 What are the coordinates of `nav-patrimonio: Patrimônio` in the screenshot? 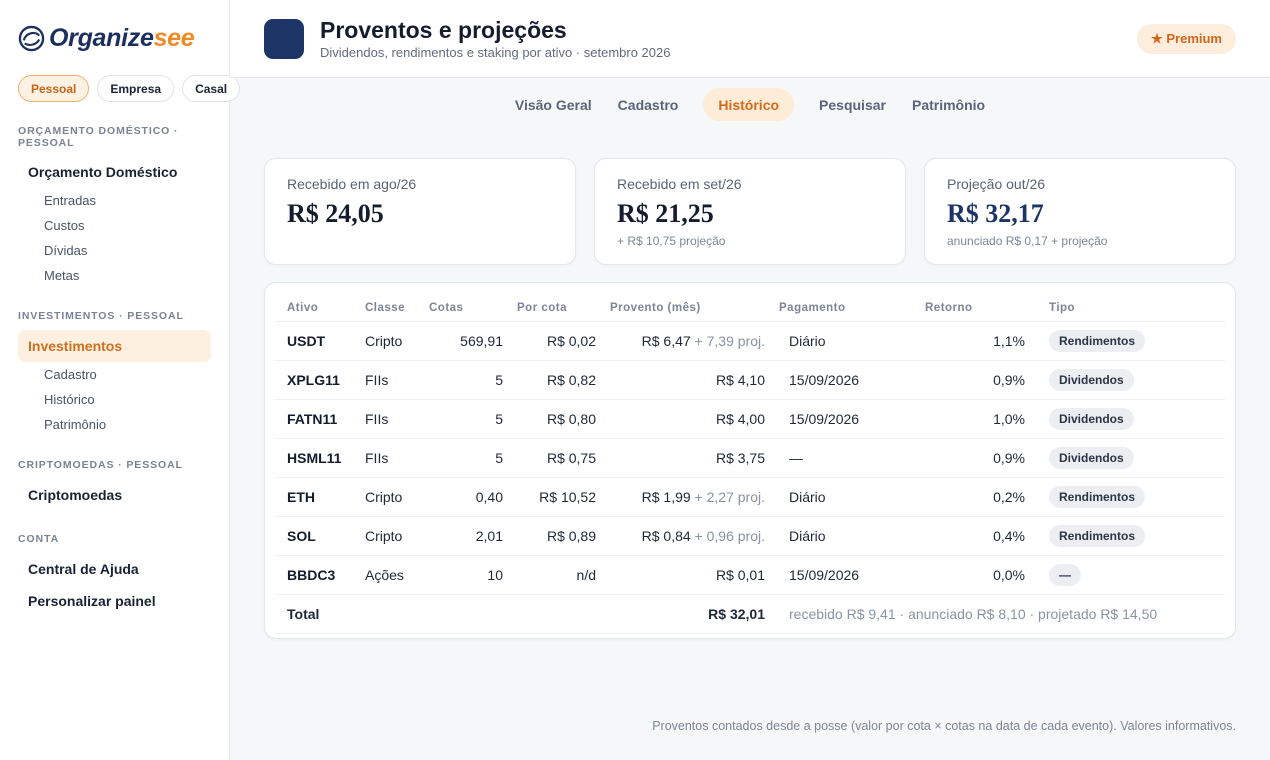 It's located at (75, 424).